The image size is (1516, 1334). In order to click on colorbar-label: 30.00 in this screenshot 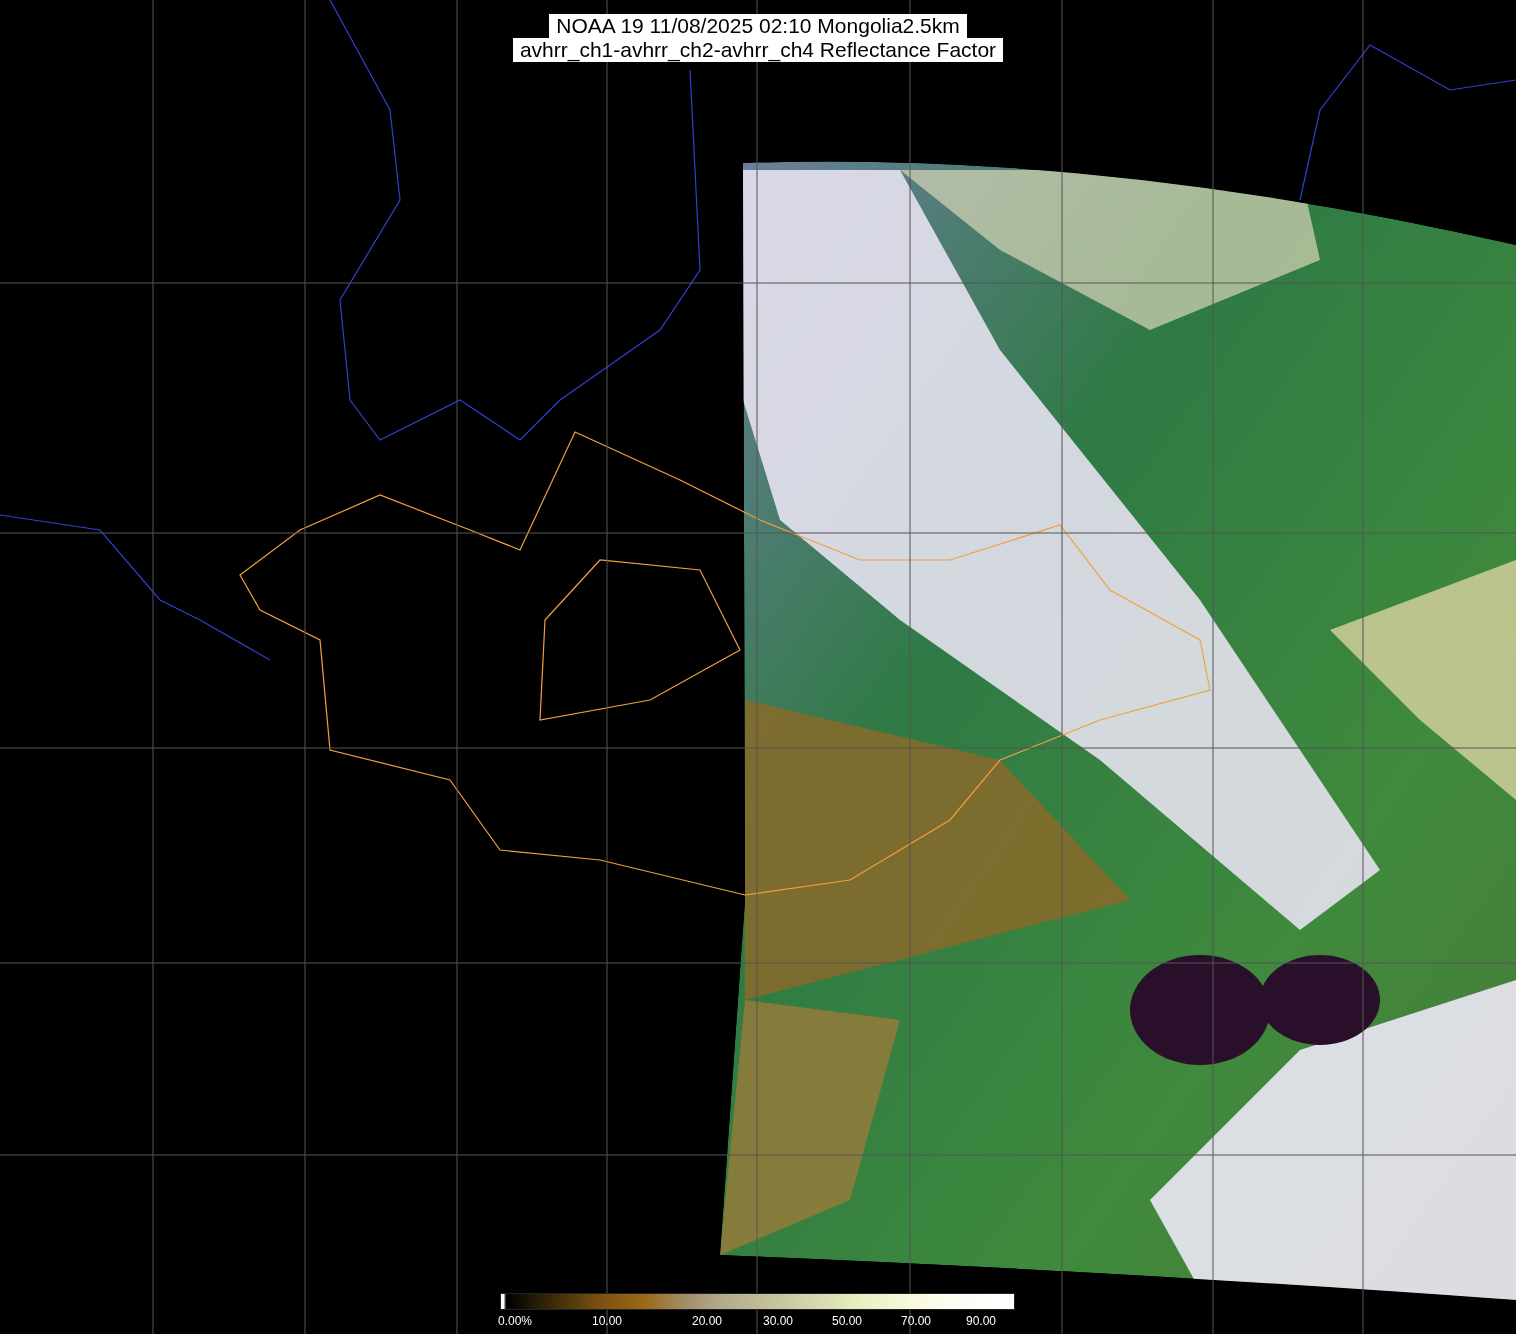, I will do `click(778, 1321)`.